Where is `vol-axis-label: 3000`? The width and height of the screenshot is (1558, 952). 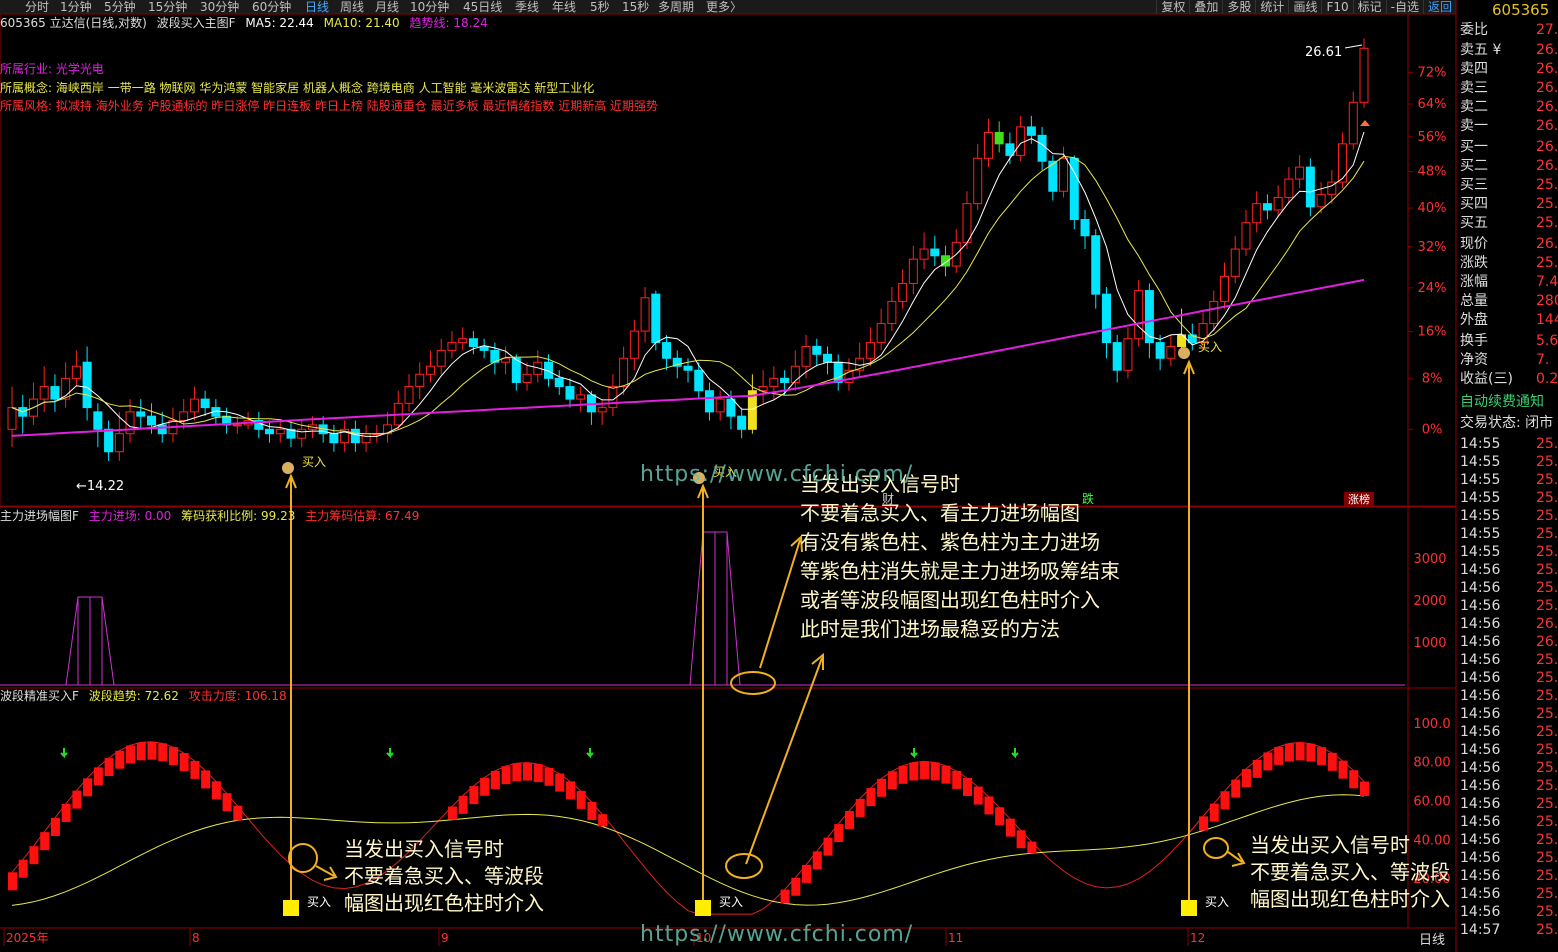
vol-axis-label: 3000 is located at coordinates (1429, 559).